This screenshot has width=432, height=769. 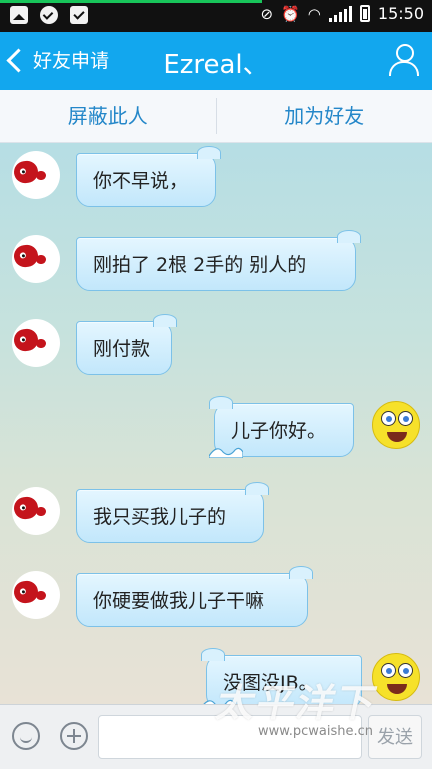 I want to click on message-text: 你硬要做我儿子干嘛, so click(x=178, y=601).